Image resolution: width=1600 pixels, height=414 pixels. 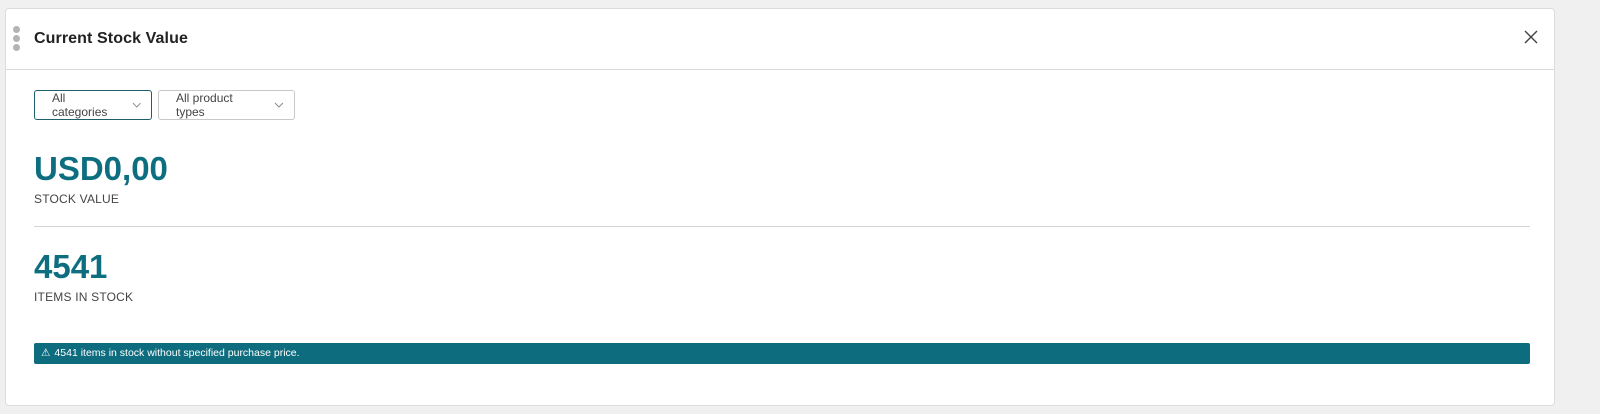 I want to click on close-button, so click(x=1531, y=37).